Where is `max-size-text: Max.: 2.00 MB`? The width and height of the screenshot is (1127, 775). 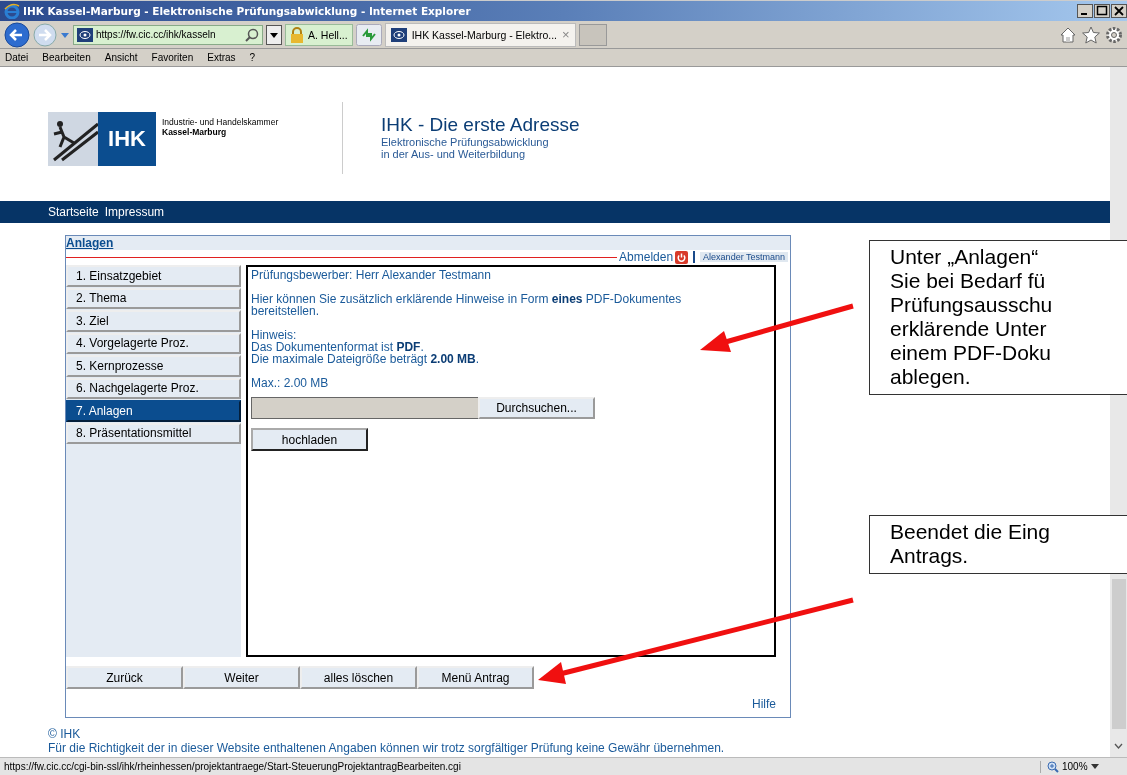
max-size-text: Max.: 2.00 MB is located at coordinates (290, 383).